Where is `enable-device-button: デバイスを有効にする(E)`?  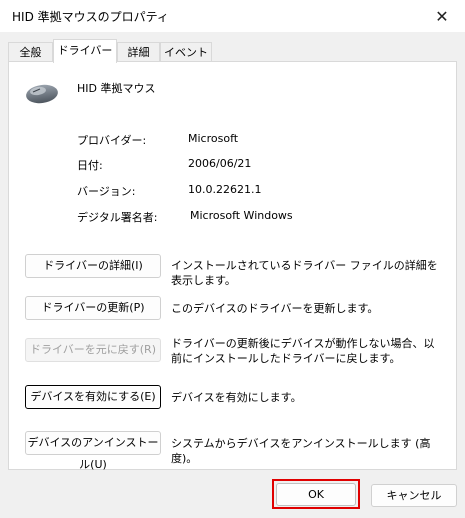
enable-device-button: デバイスを有効にする(E) is located at coordinates (93, 397).